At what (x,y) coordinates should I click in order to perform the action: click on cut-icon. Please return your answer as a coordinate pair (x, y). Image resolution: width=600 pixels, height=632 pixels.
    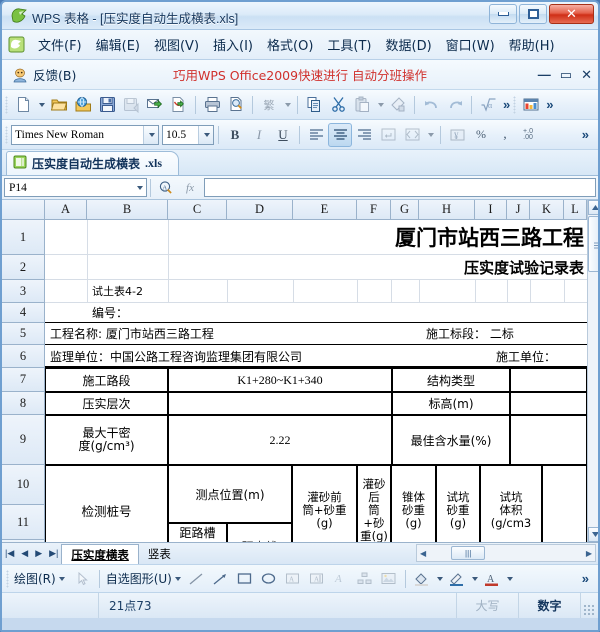
    Looking at the image, I should click on (338, 105).